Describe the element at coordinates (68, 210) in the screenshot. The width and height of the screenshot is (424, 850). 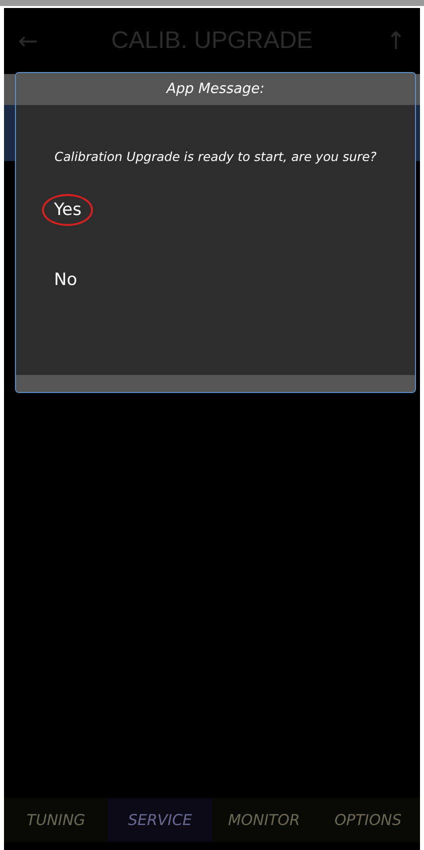
I see `dialog-option: Yes` at that location.